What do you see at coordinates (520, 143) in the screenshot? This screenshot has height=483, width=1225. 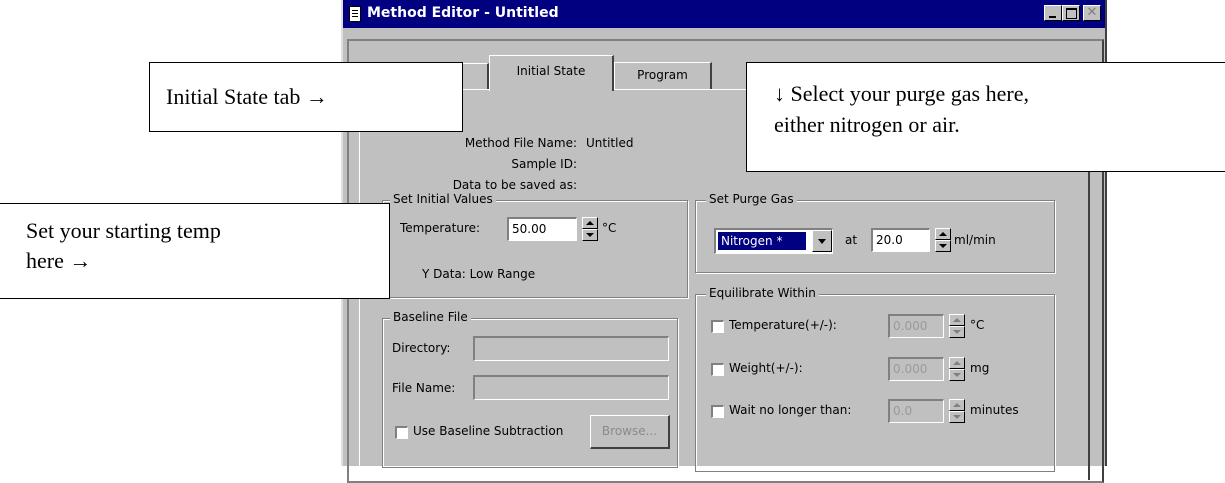 I see `method-file-name-label: Method File Name:` at bounding box center [520, 143].